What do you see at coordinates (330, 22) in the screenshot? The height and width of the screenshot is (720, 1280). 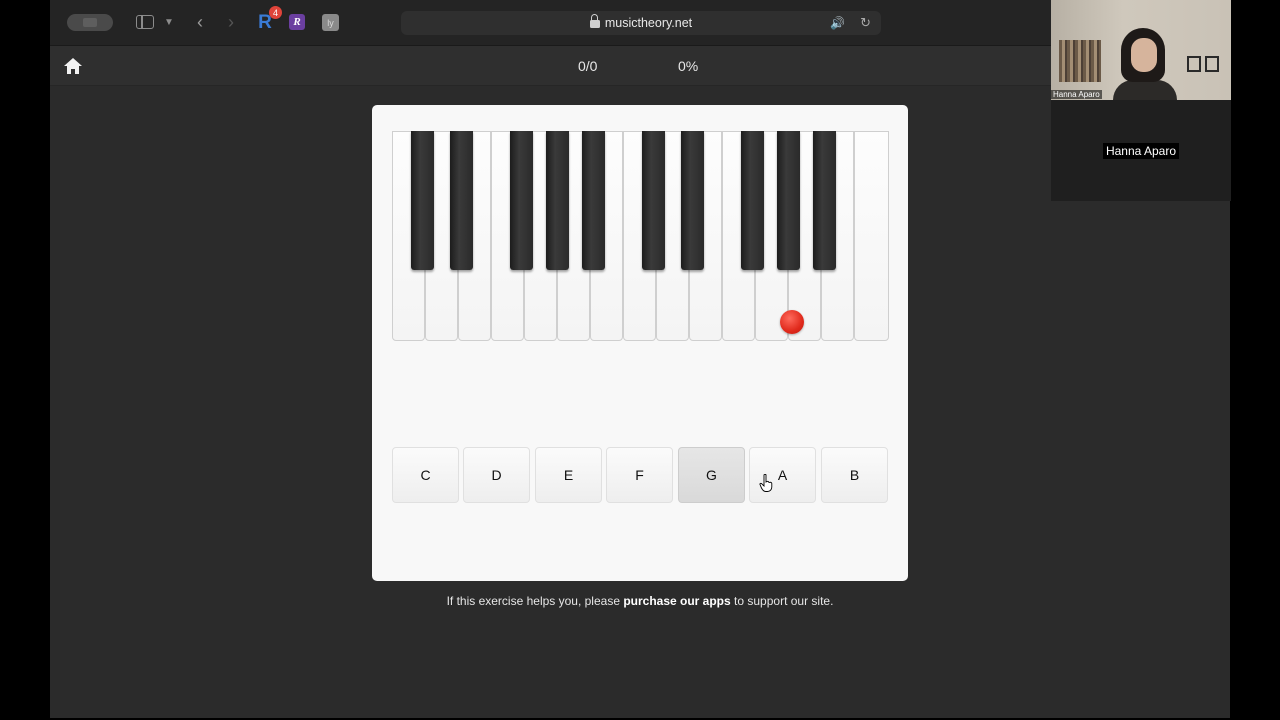 I see `ly-extension-icon: ly` at bounding box center [330, 22].